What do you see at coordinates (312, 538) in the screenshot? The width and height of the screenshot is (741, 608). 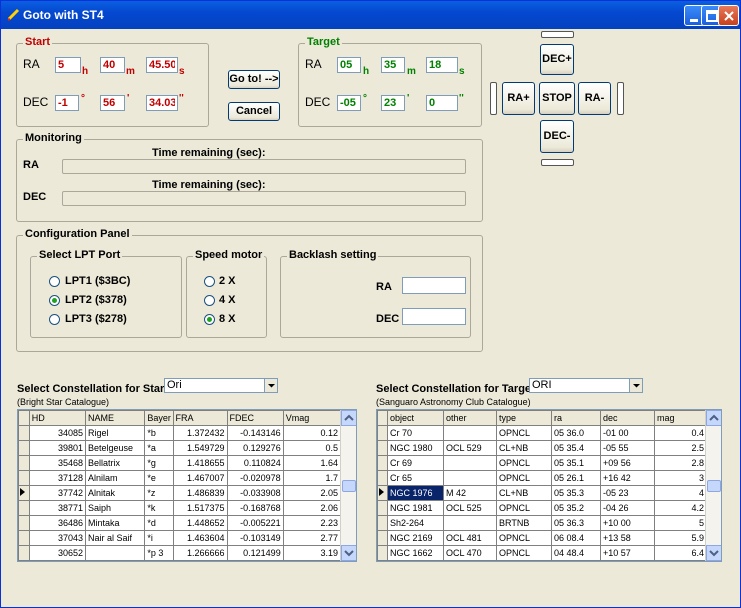 I see `table-cell: 2.77` at bounding box center [312, 538].